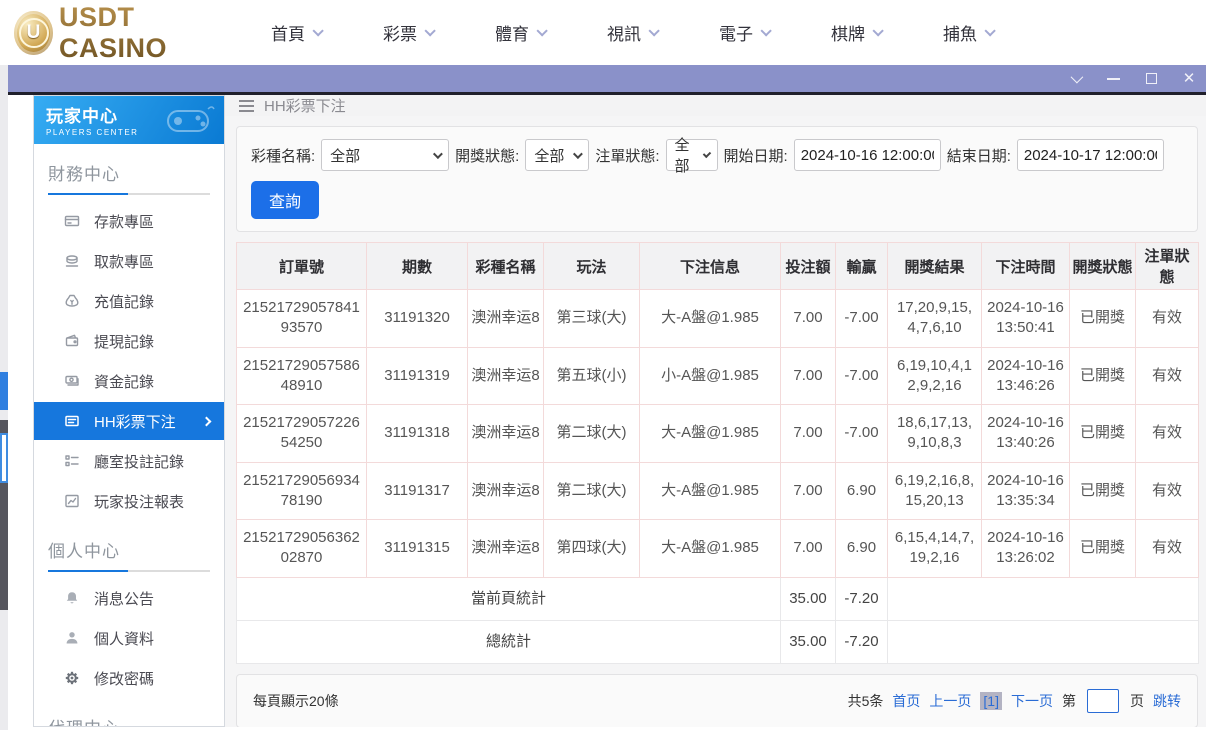 The width and height of the screenshot is (1206, 730). I want to click on table-cell: 7.00, so click(808, 433).